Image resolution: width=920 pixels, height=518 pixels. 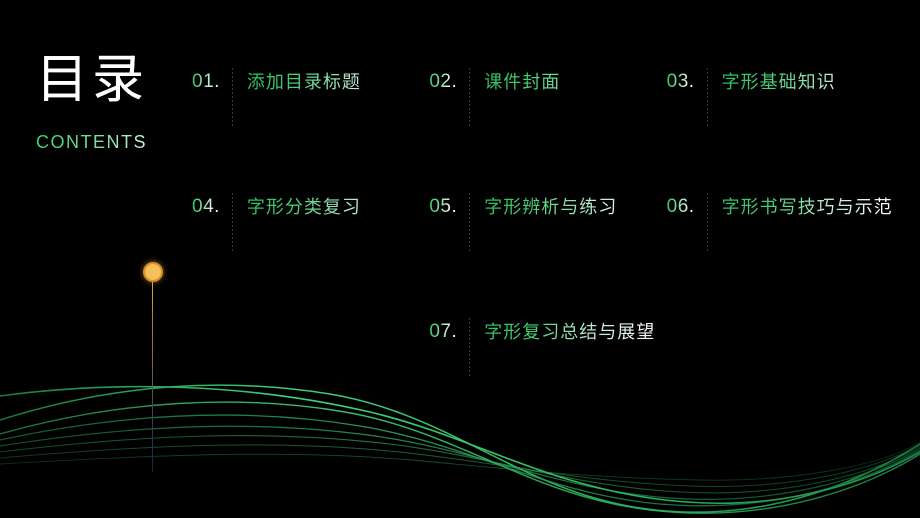 I want to click on toc-number: 04., so click(x=206, y=206).